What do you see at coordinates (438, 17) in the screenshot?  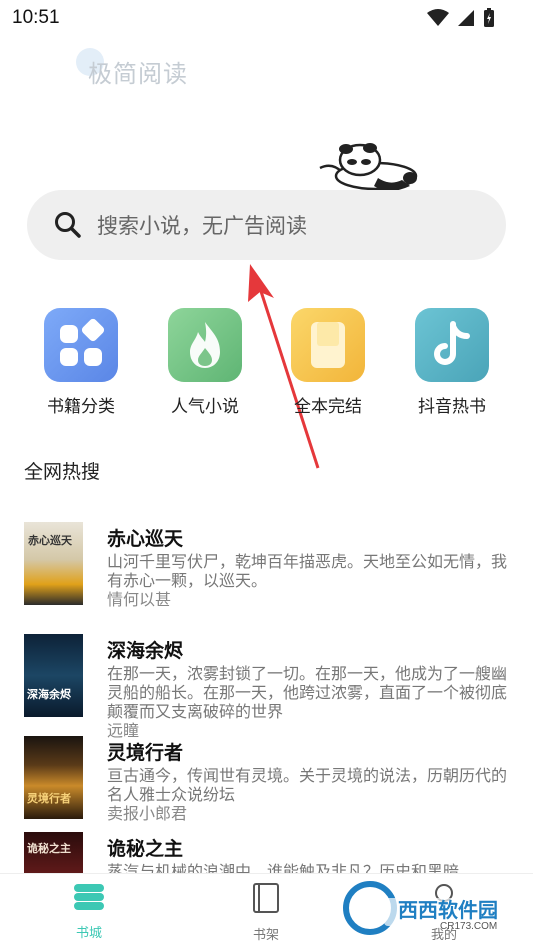 I see `wifi-icon` at bounding box center [438, 17].